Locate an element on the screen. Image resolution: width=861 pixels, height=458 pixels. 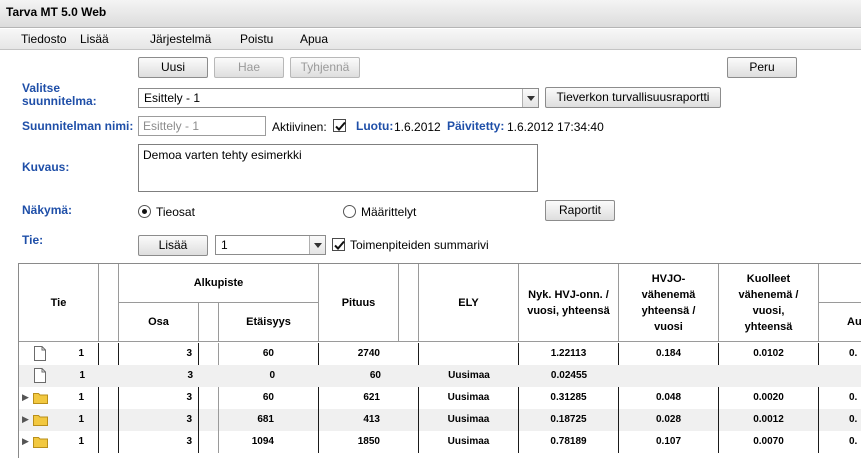
view-option-maarittelyt: Määrittelyt is located at coordinates (389, 212).